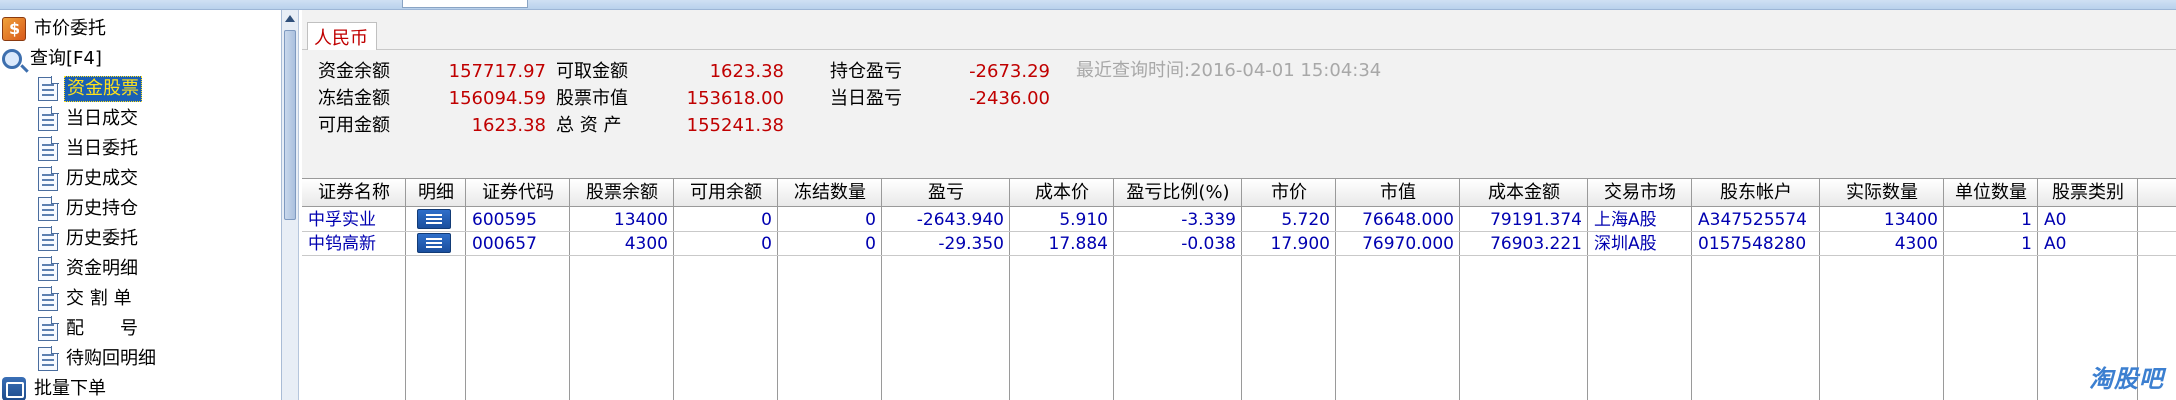 This screenshot has width=2176, height=400. I want to click on tree-scrollbar, so click(290, 205).